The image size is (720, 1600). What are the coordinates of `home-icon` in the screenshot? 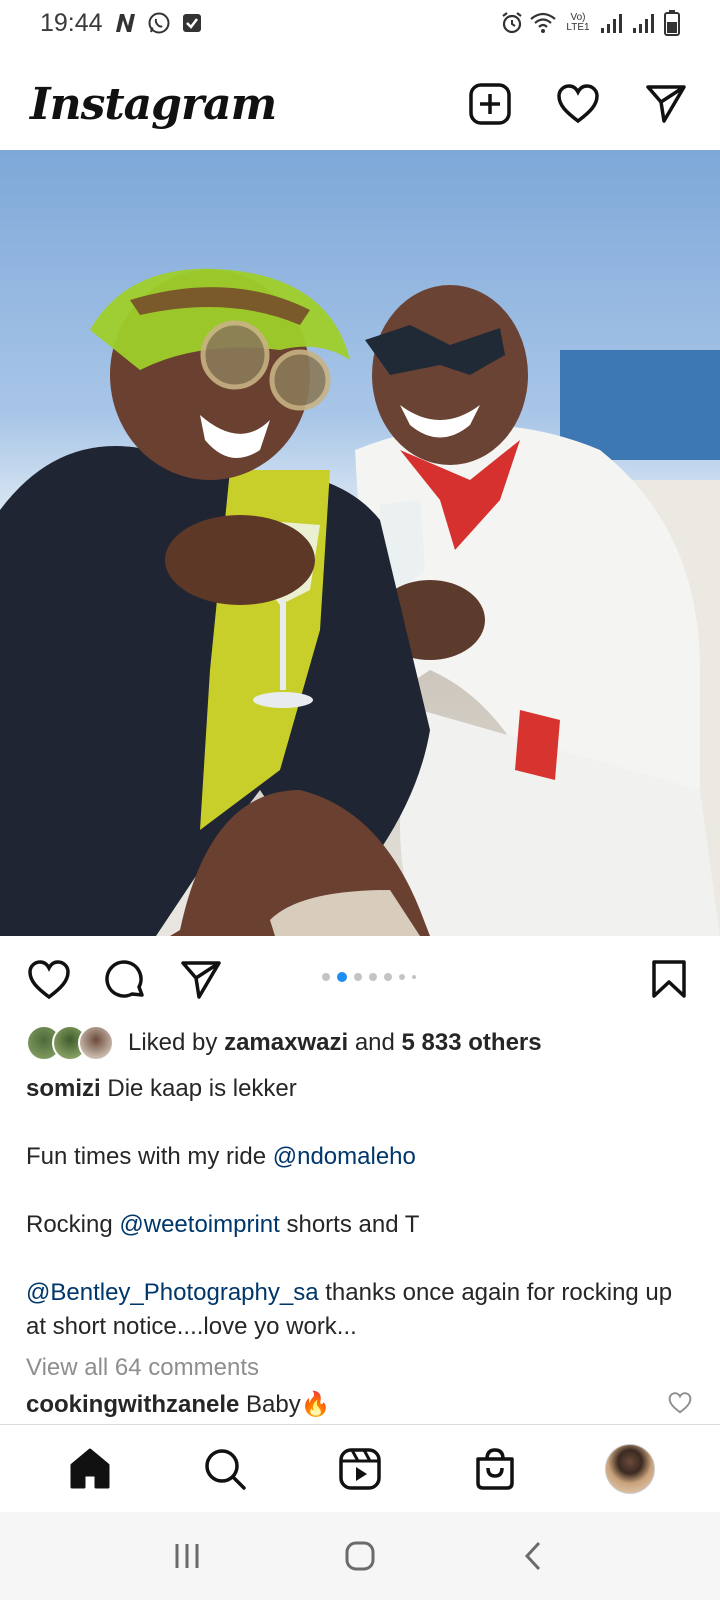 It's located at (90, 1468).